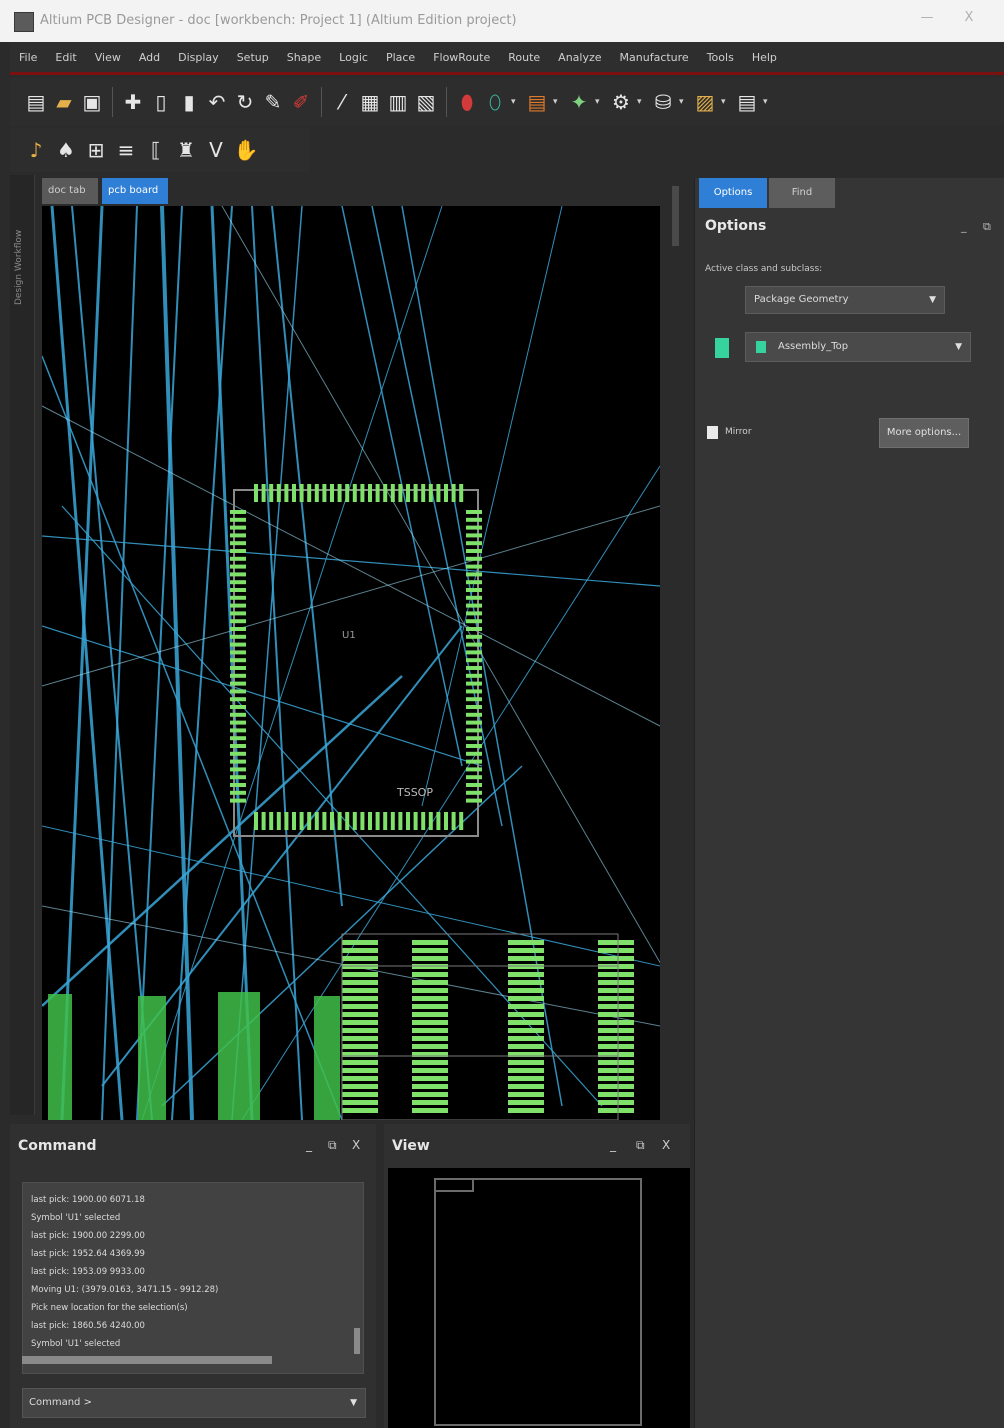 The width and height of the screenshot is (1004, 1428). I want to click on mirror-checkbox, so click(712, 432).